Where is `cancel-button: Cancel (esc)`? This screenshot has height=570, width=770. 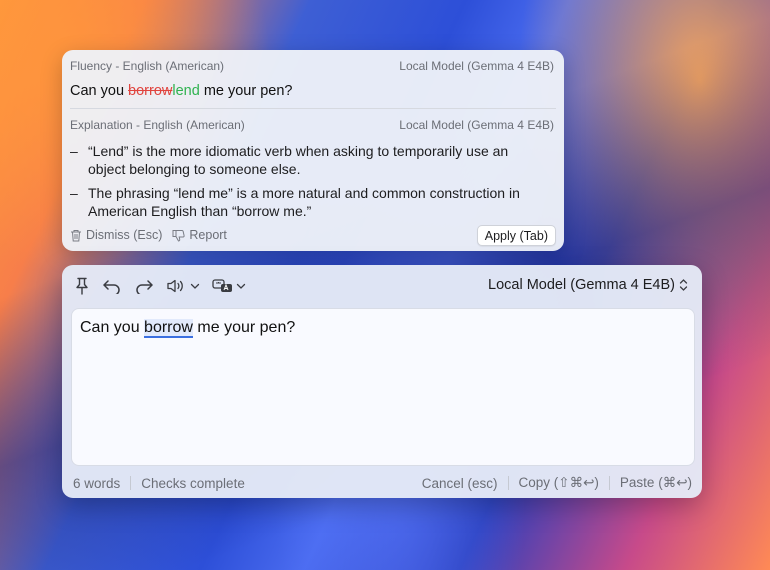 cancel-button: Cancel (esc) is located at coordinates (460, 483).